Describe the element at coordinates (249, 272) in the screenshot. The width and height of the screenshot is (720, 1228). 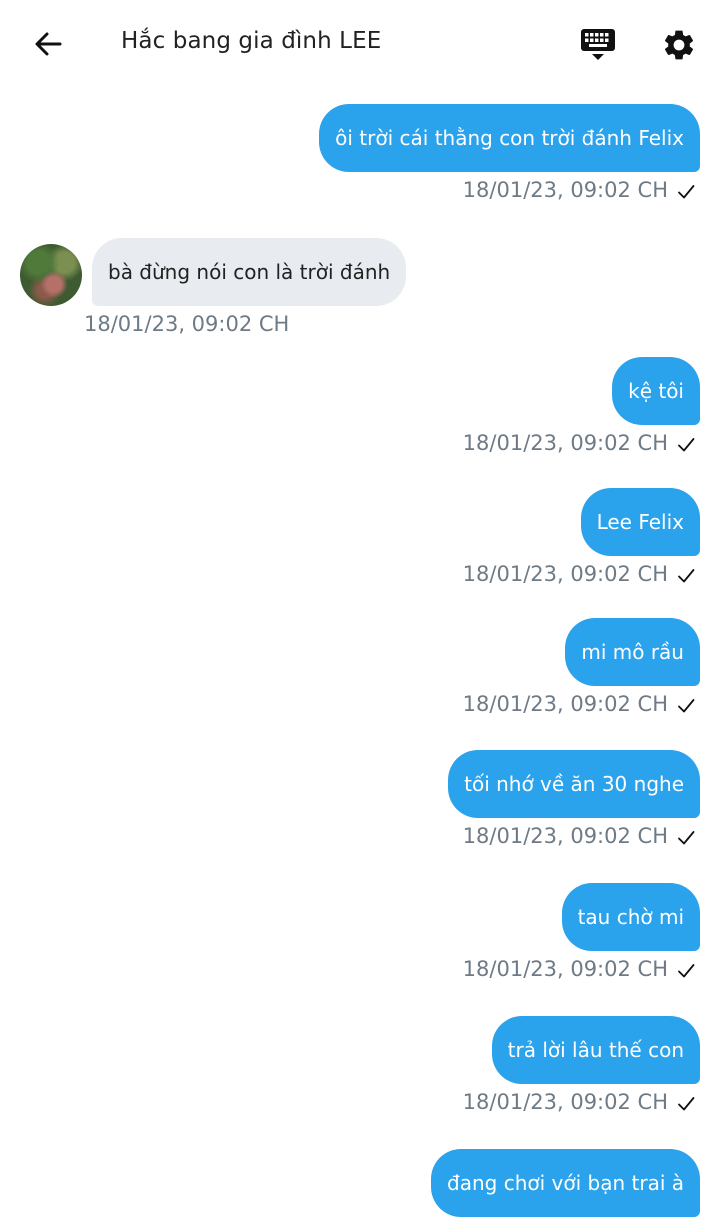
I see `message-bubble: bà đừng nói con là trời đánh` at that location.